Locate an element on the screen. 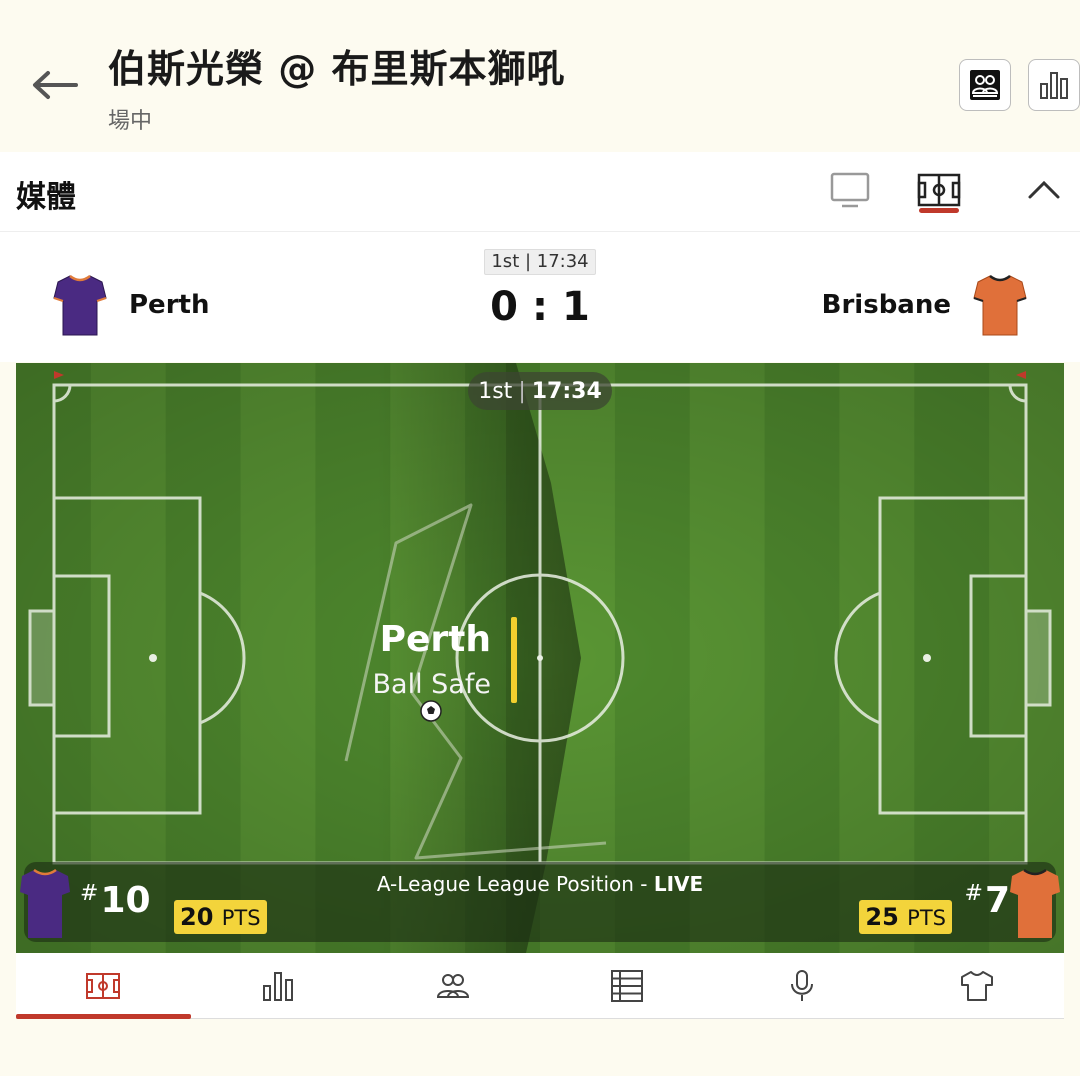  tab-commentary is located at coordinates (802, 985).